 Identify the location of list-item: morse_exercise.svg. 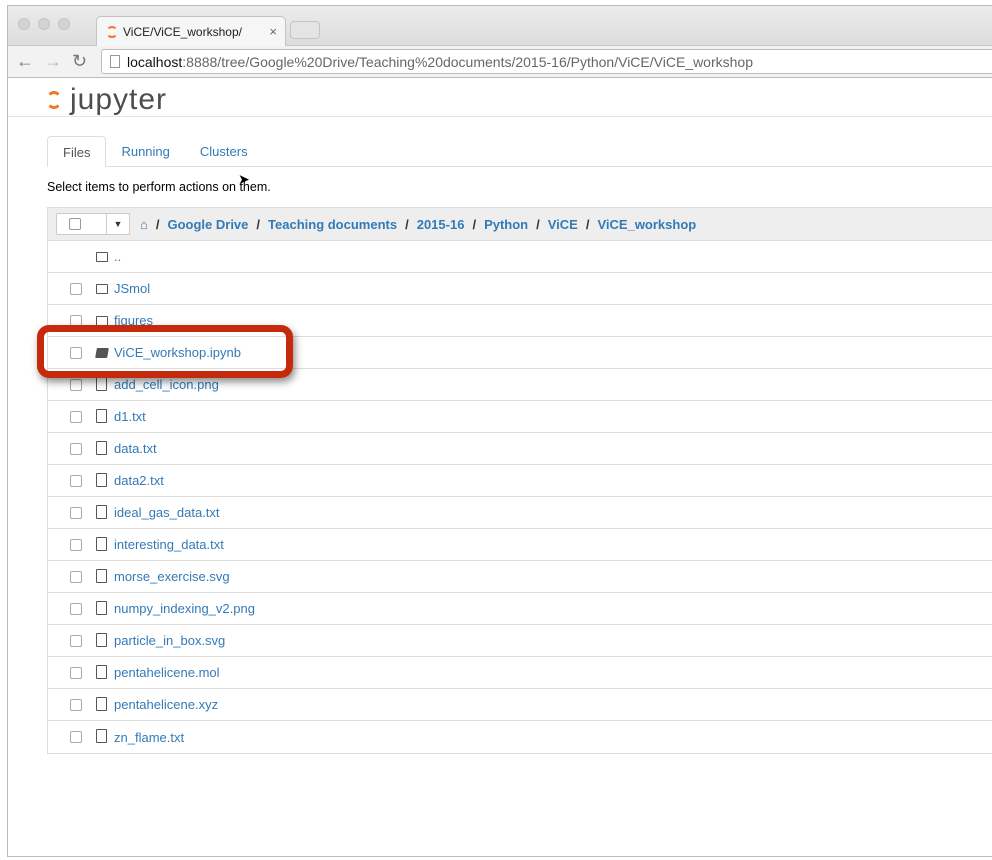
(520, 577).